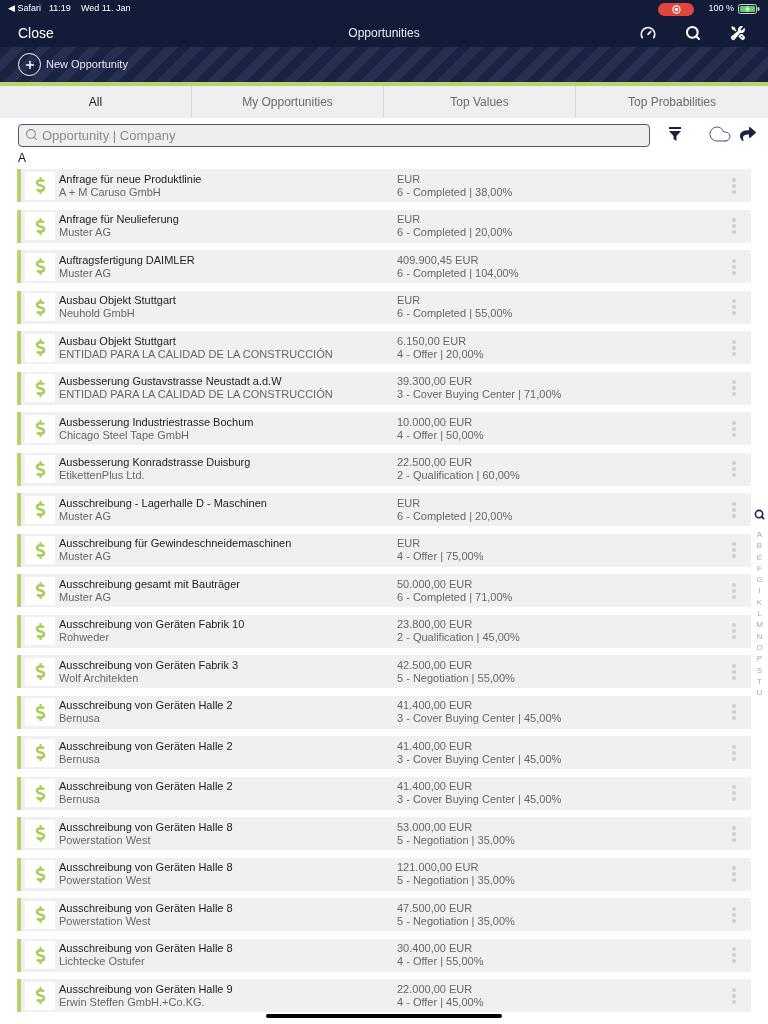 This screenshot has width=768, height=1024. What do you see at coordinates (384, 550) in the screenshot?
I see `opportunity-row: Ausschreibung für Gewindeschneidemaschinen Muster AG EUR 4 - Offer | 75,00%` at bounding box center [384, 550].